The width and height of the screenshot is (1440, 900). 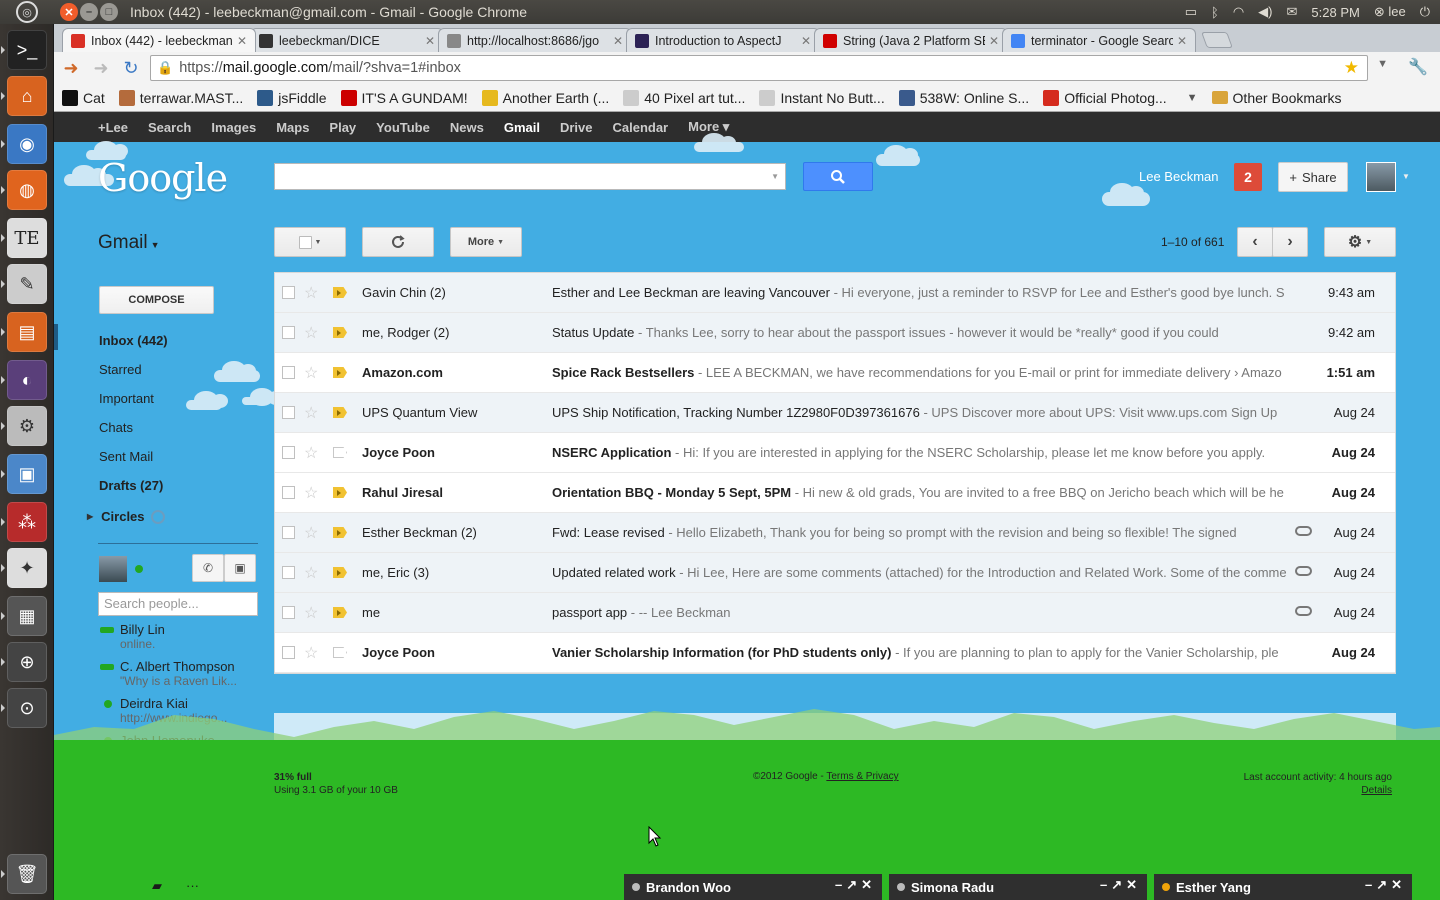 I want to click on notifications-count: 2, so click(x=1248, y=177).